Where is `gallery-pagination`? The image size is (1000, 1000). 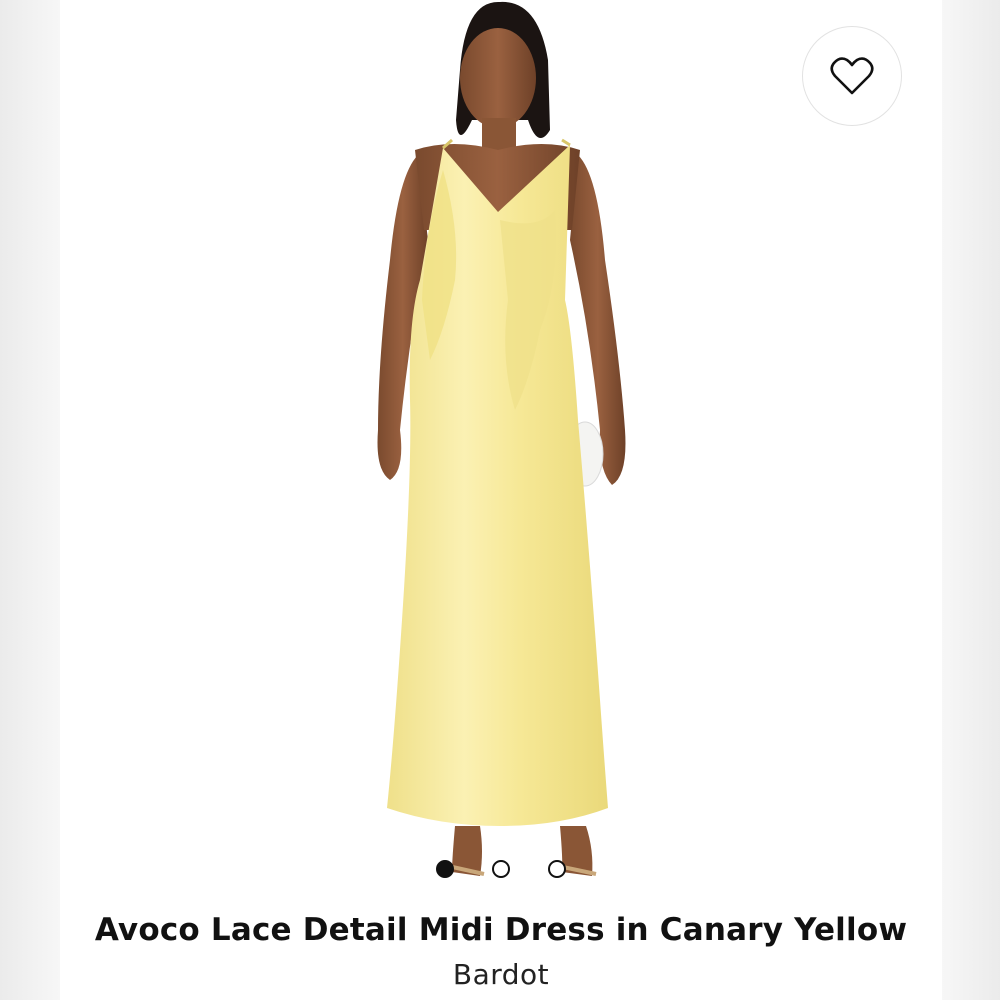 gallery-pagination is located at coordinates (501, 870).